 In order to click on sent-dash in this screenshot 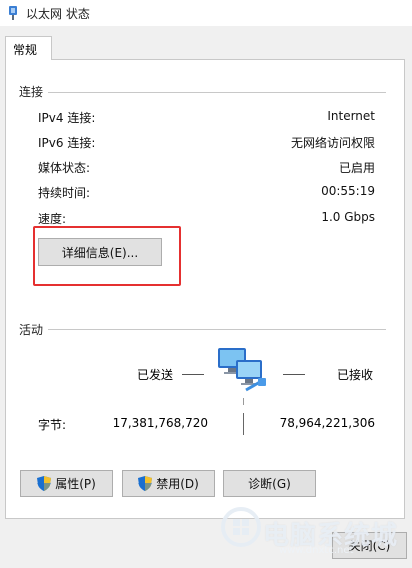, I will do `click(193, 374)`.